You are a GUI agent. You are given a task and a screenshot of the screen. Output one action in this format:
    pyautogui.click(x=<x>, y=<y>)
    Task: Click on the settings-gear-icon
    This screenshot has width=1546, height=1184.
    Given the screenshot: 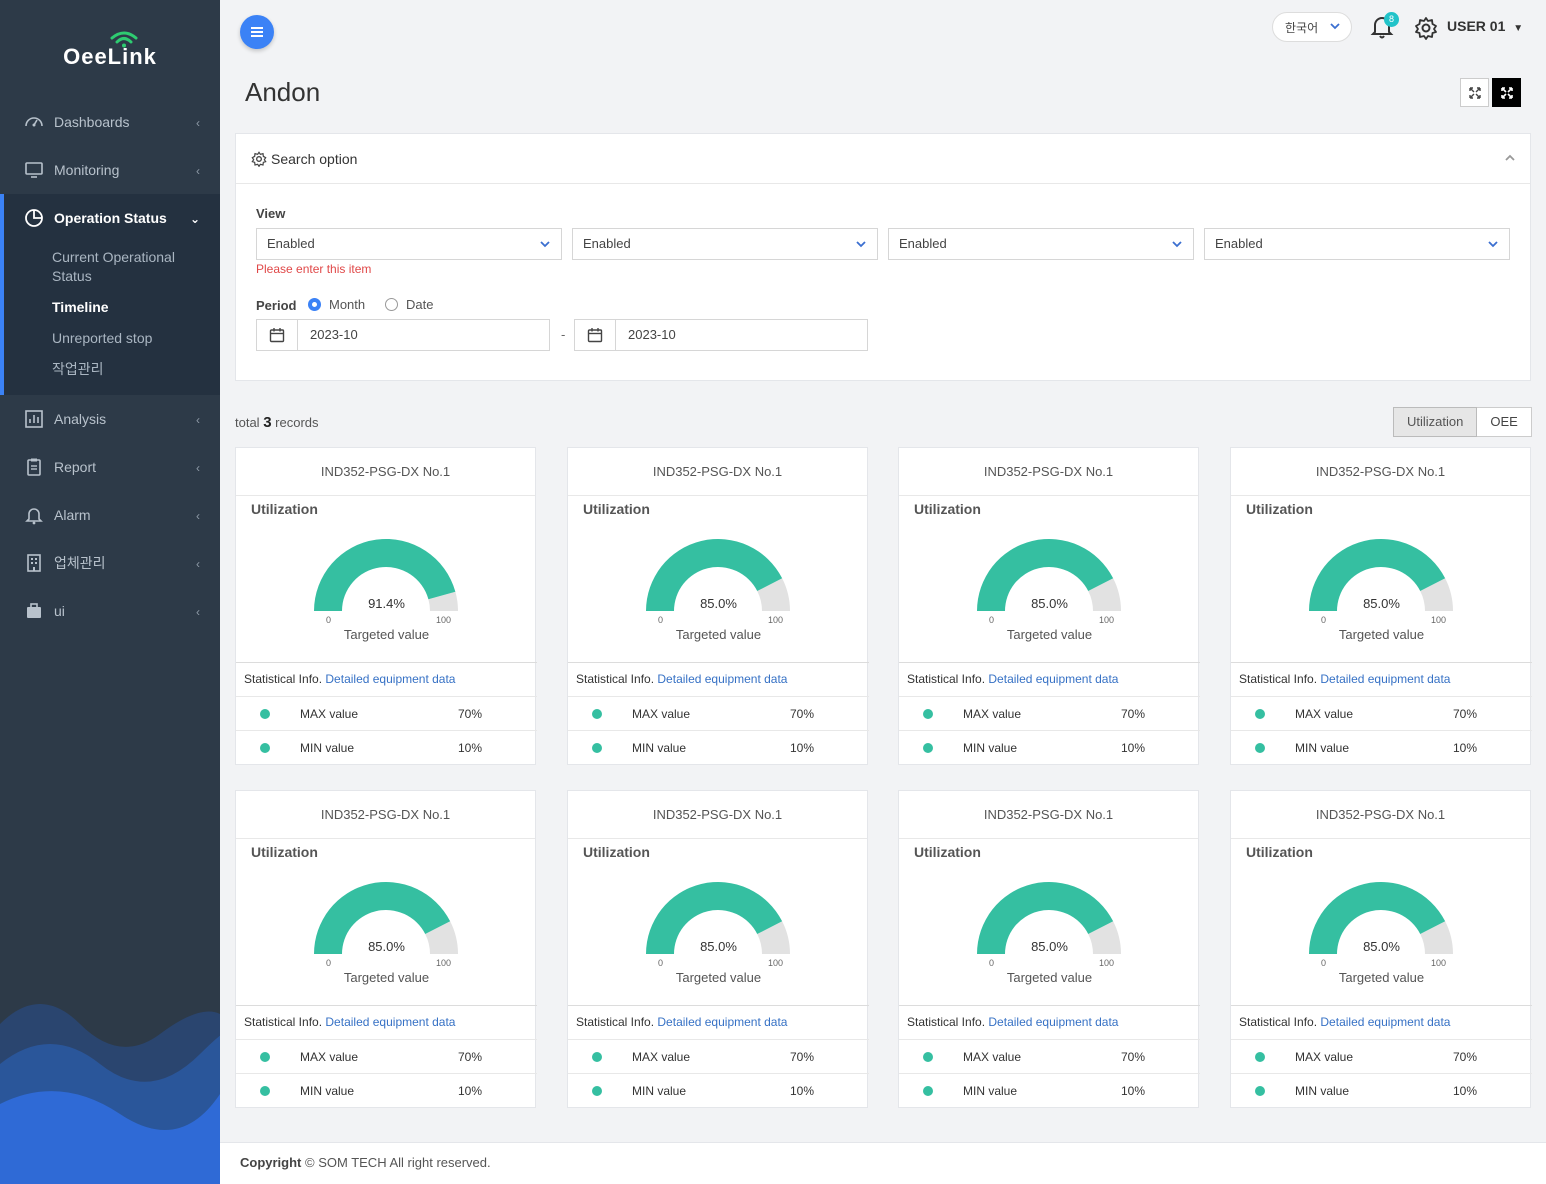 What is the action you would take?
    pyautogui.click(x=1426, y=28)
    